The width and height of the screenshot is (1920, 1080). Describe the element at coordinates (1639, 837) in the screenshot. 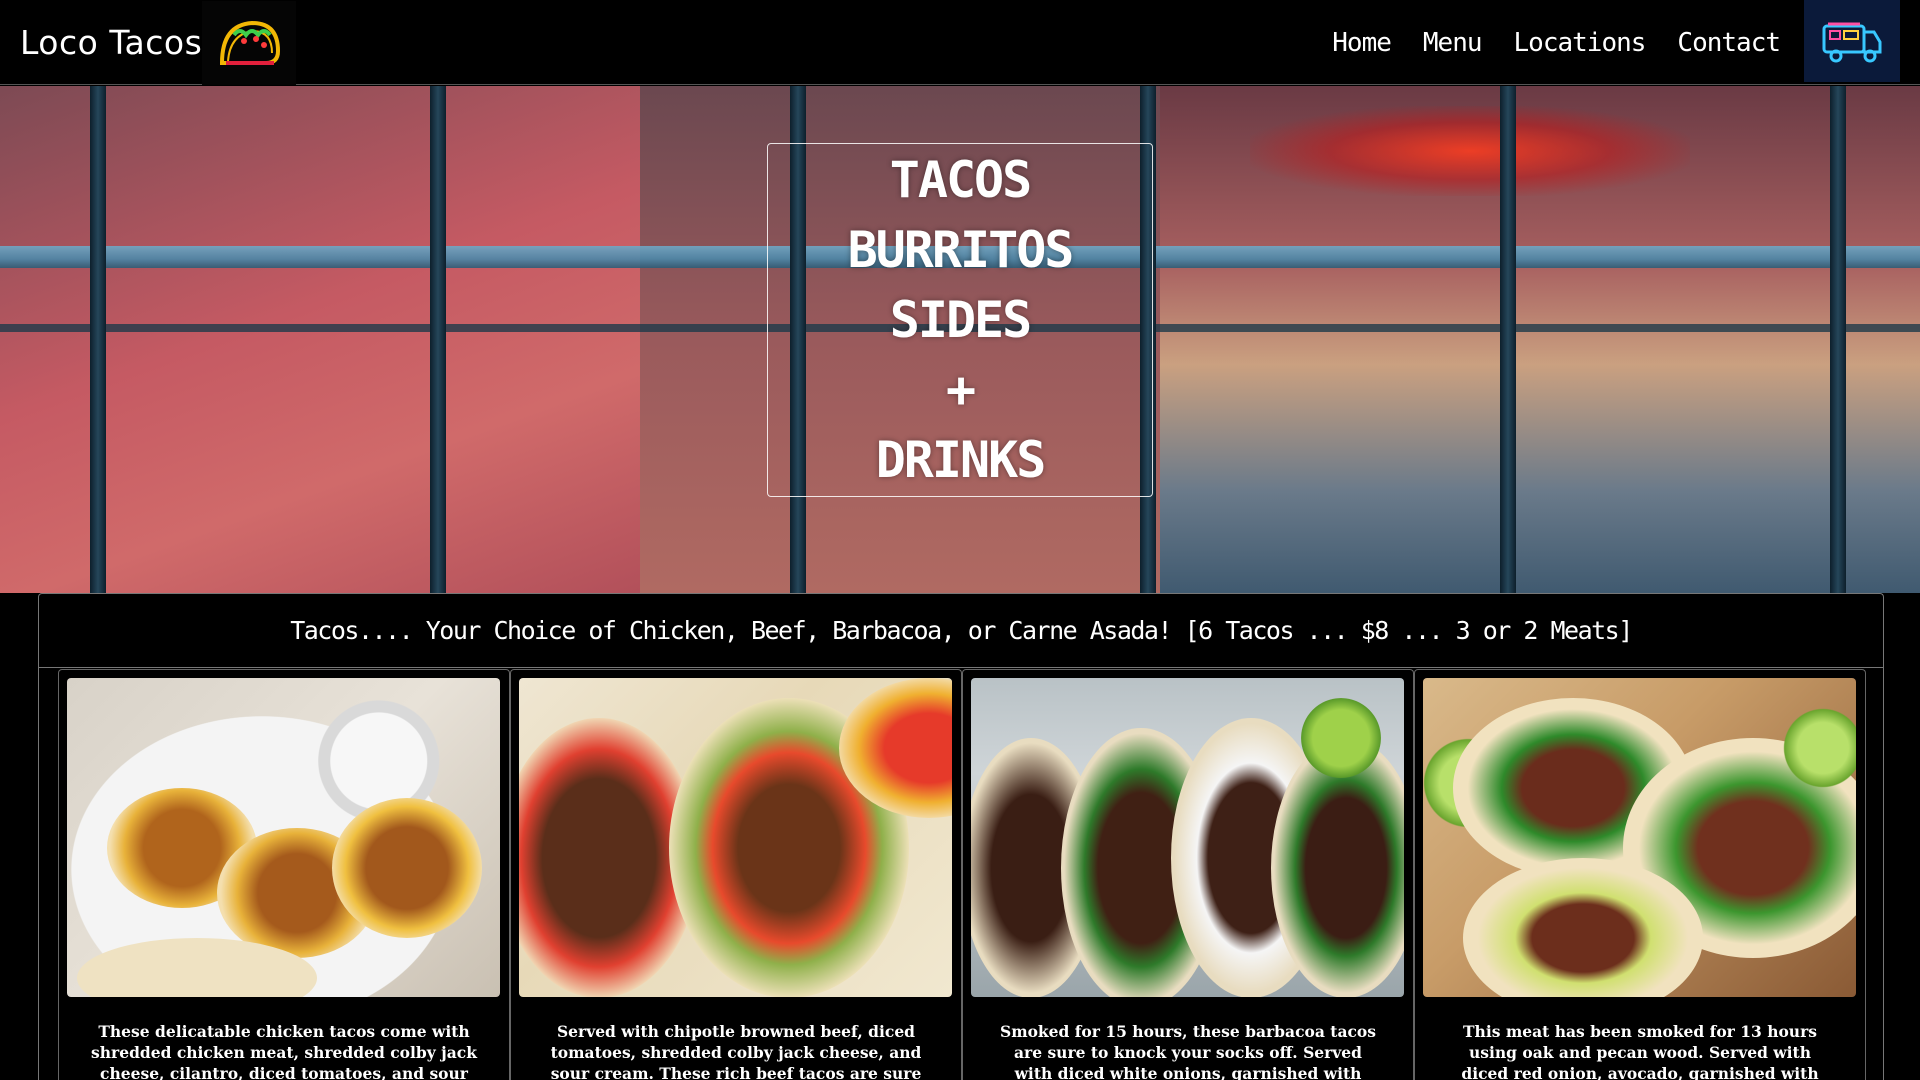

I see `carne-asada-tacos-image` at that location.